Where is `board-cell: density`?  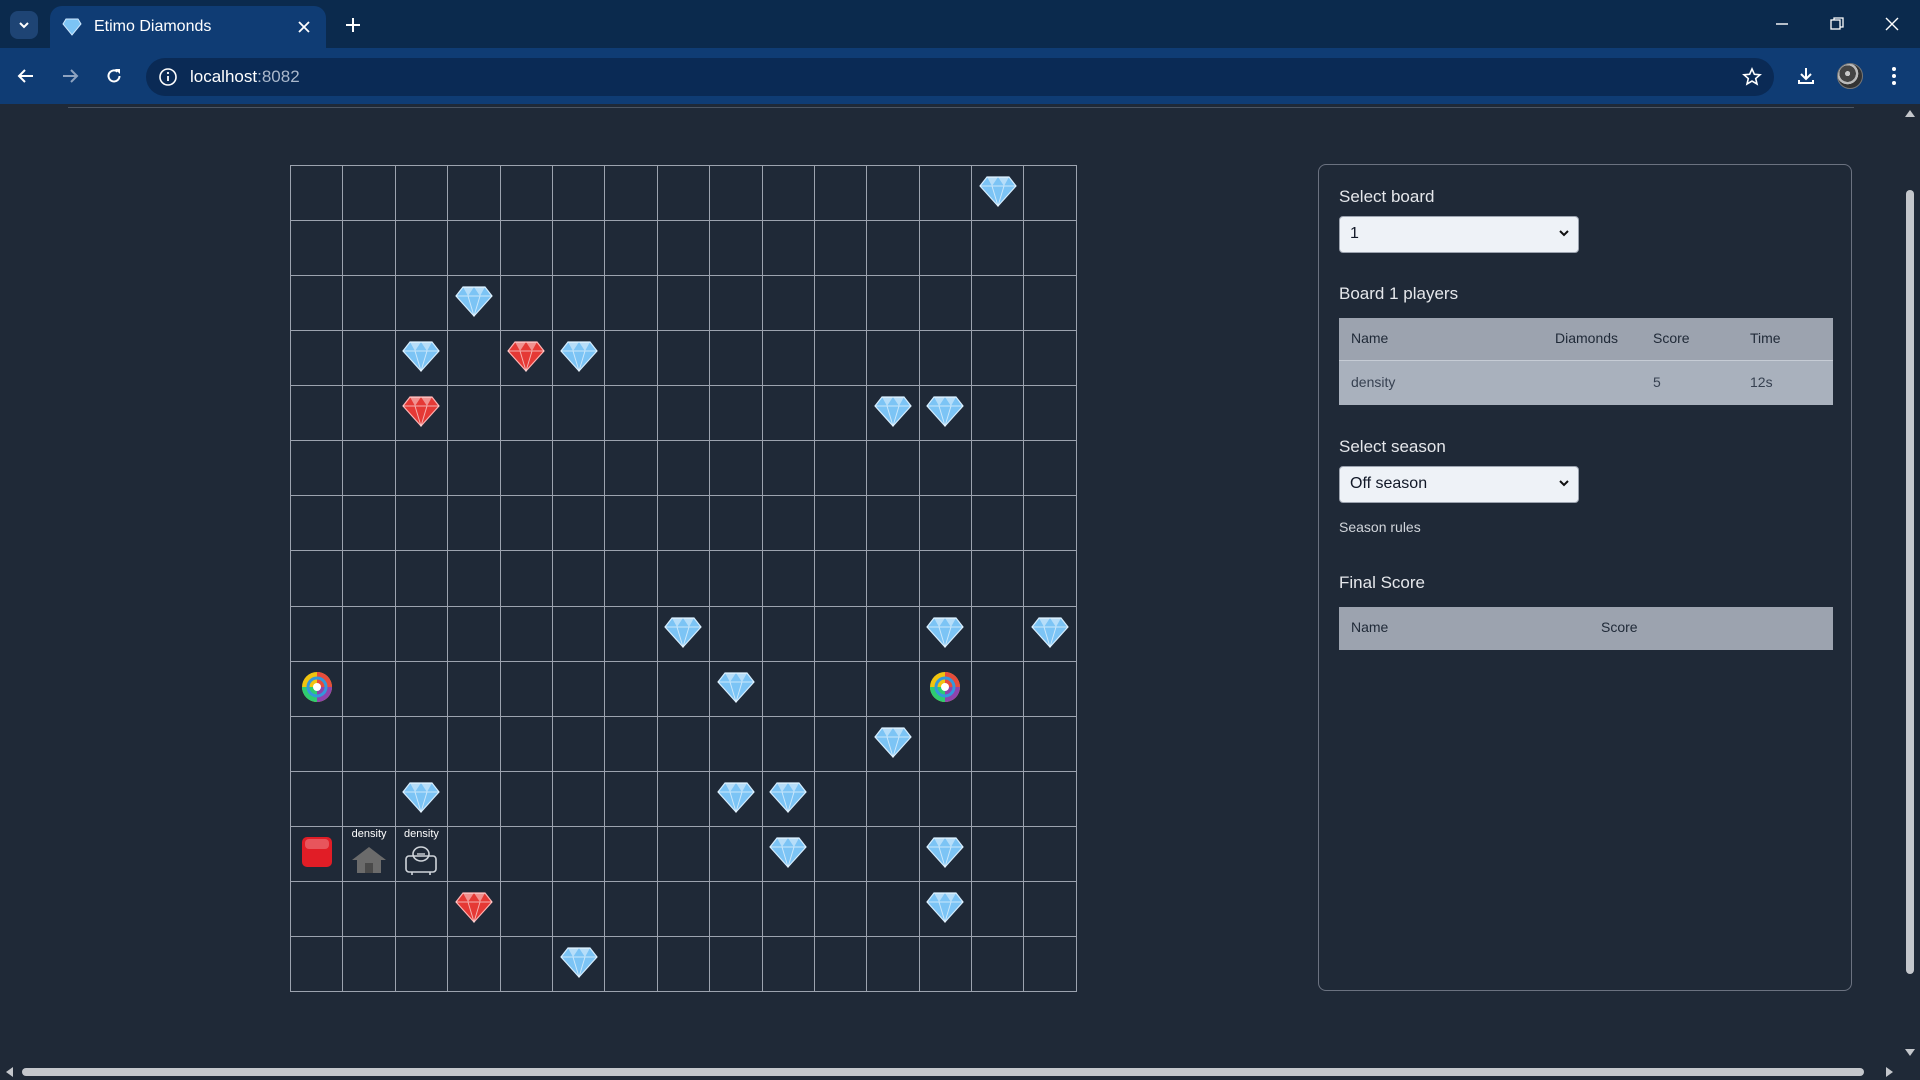 board-cell: density is located at coordinates (369, 853).